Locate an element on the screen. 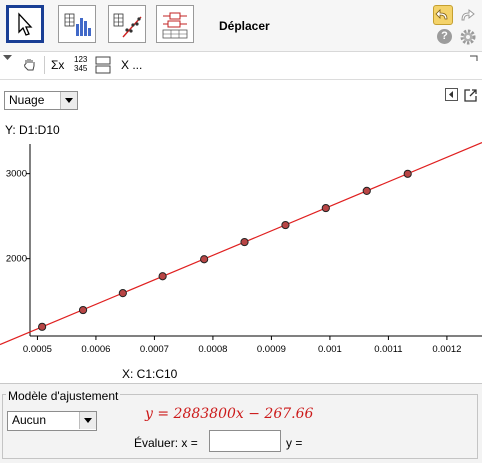  show-data-button: 123 345 is located at coordinates (80, 64).